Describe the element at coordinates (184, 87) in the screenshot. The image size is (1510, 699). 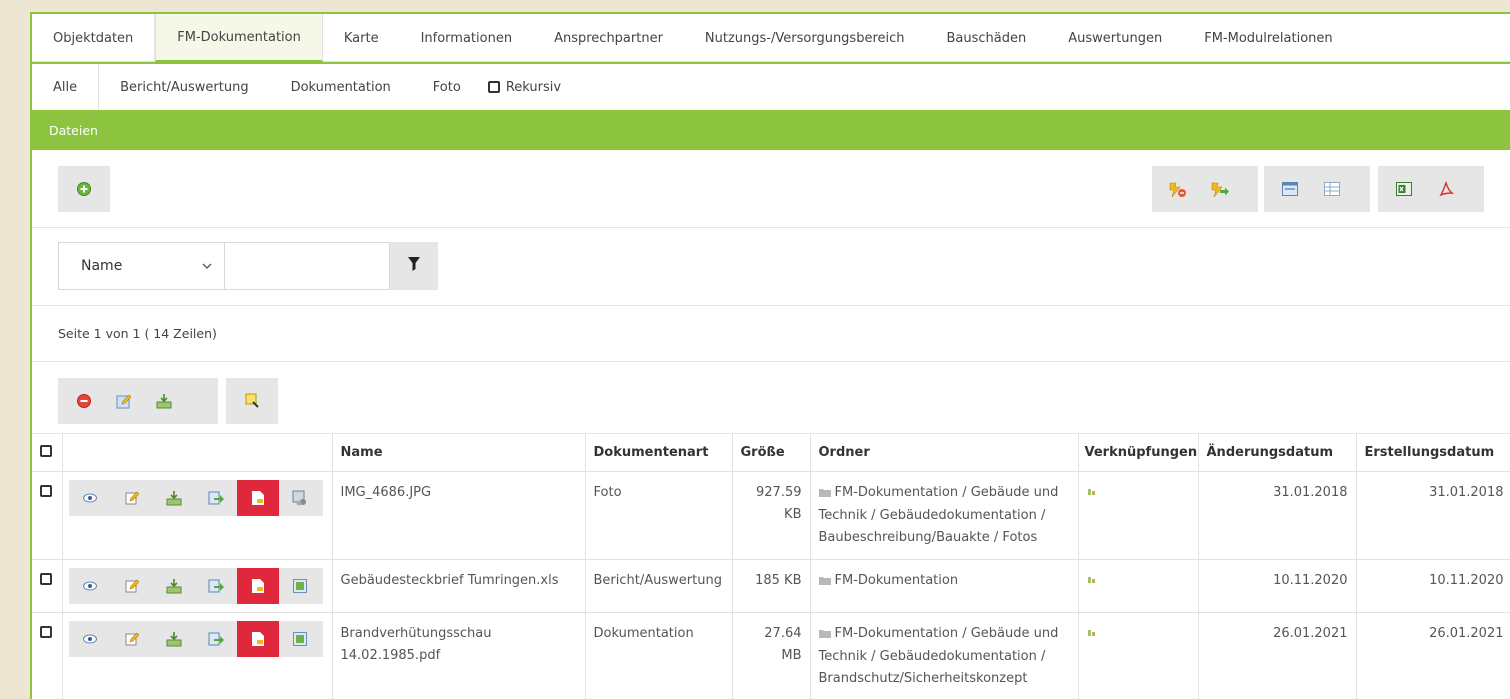
I see `subtab-bericht-auswertung: Bericht/Auswertung` at that location.